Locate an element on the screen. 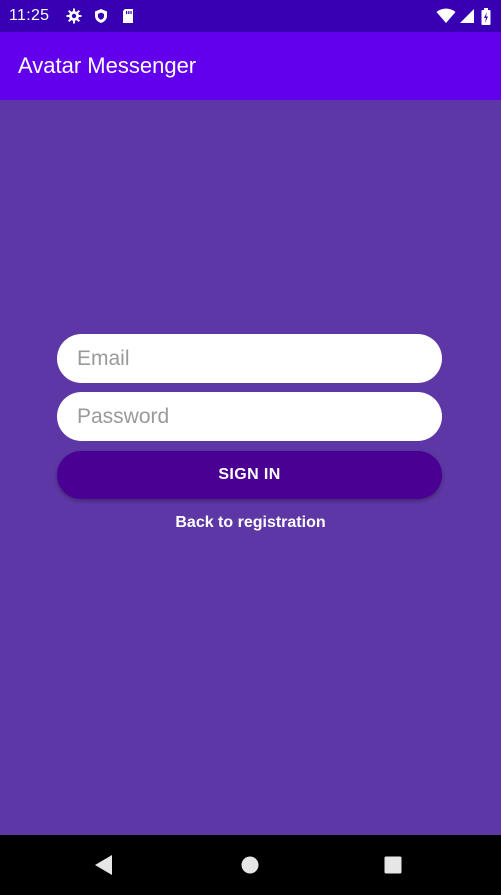 The height and width of the screenshot is (895, 501). signal-icon is located at coordinates (467, 16).